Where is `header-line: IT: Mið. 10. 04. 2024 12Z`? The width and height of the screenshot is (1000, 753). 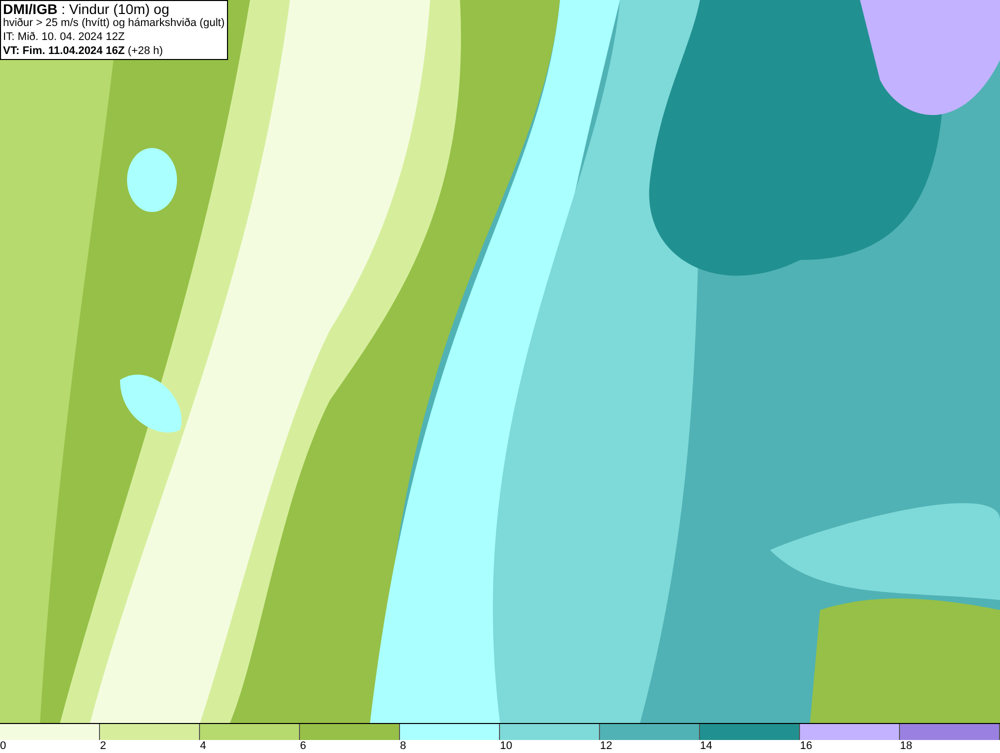
header-line: IT: Mið. 10. 04. 2024 12Z is located at coordinates (64, 37).